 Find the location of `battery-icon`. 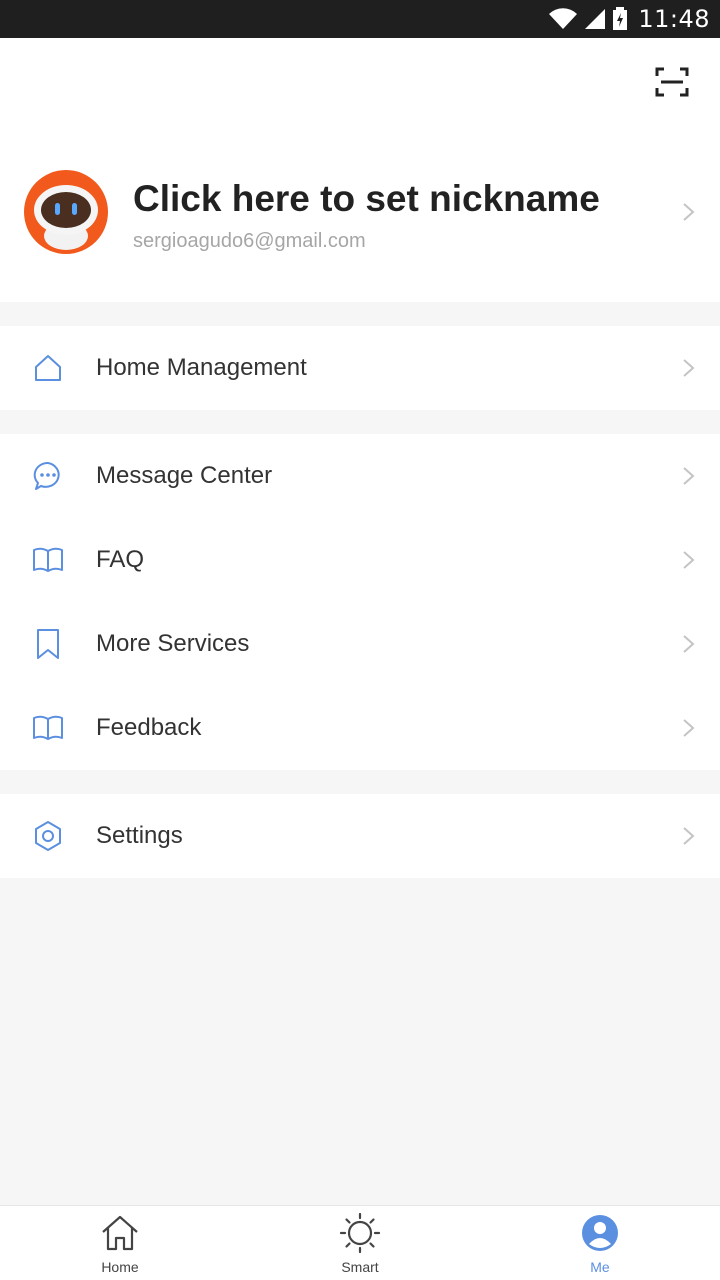

battery-icon is located at coordinates (620, 18).